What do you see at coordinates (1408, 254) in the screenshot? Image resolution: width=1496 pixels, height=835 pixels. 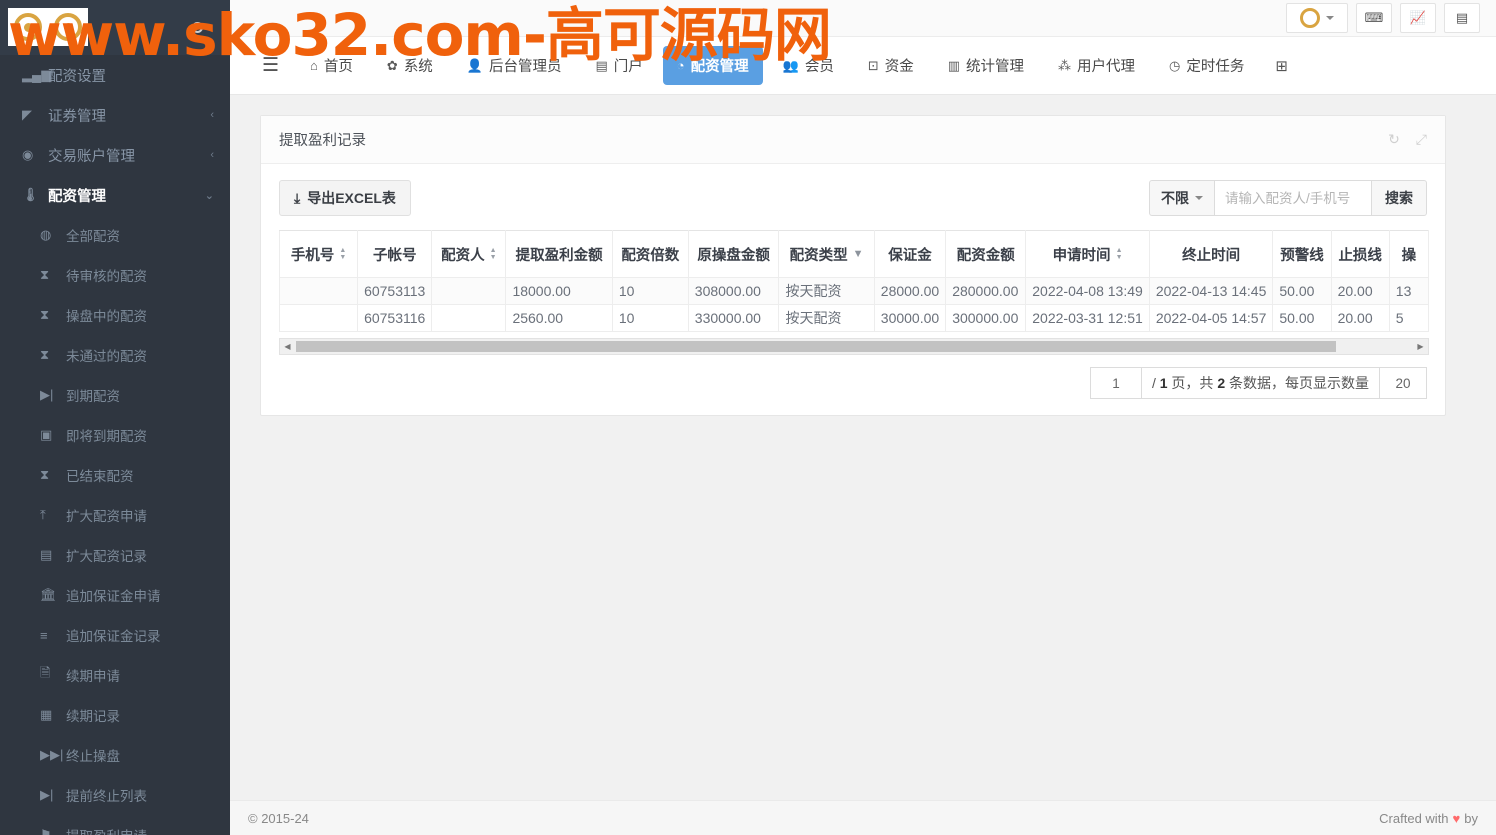 I see `table-header-cell-13: 操` at bounding box center [1408, 254].